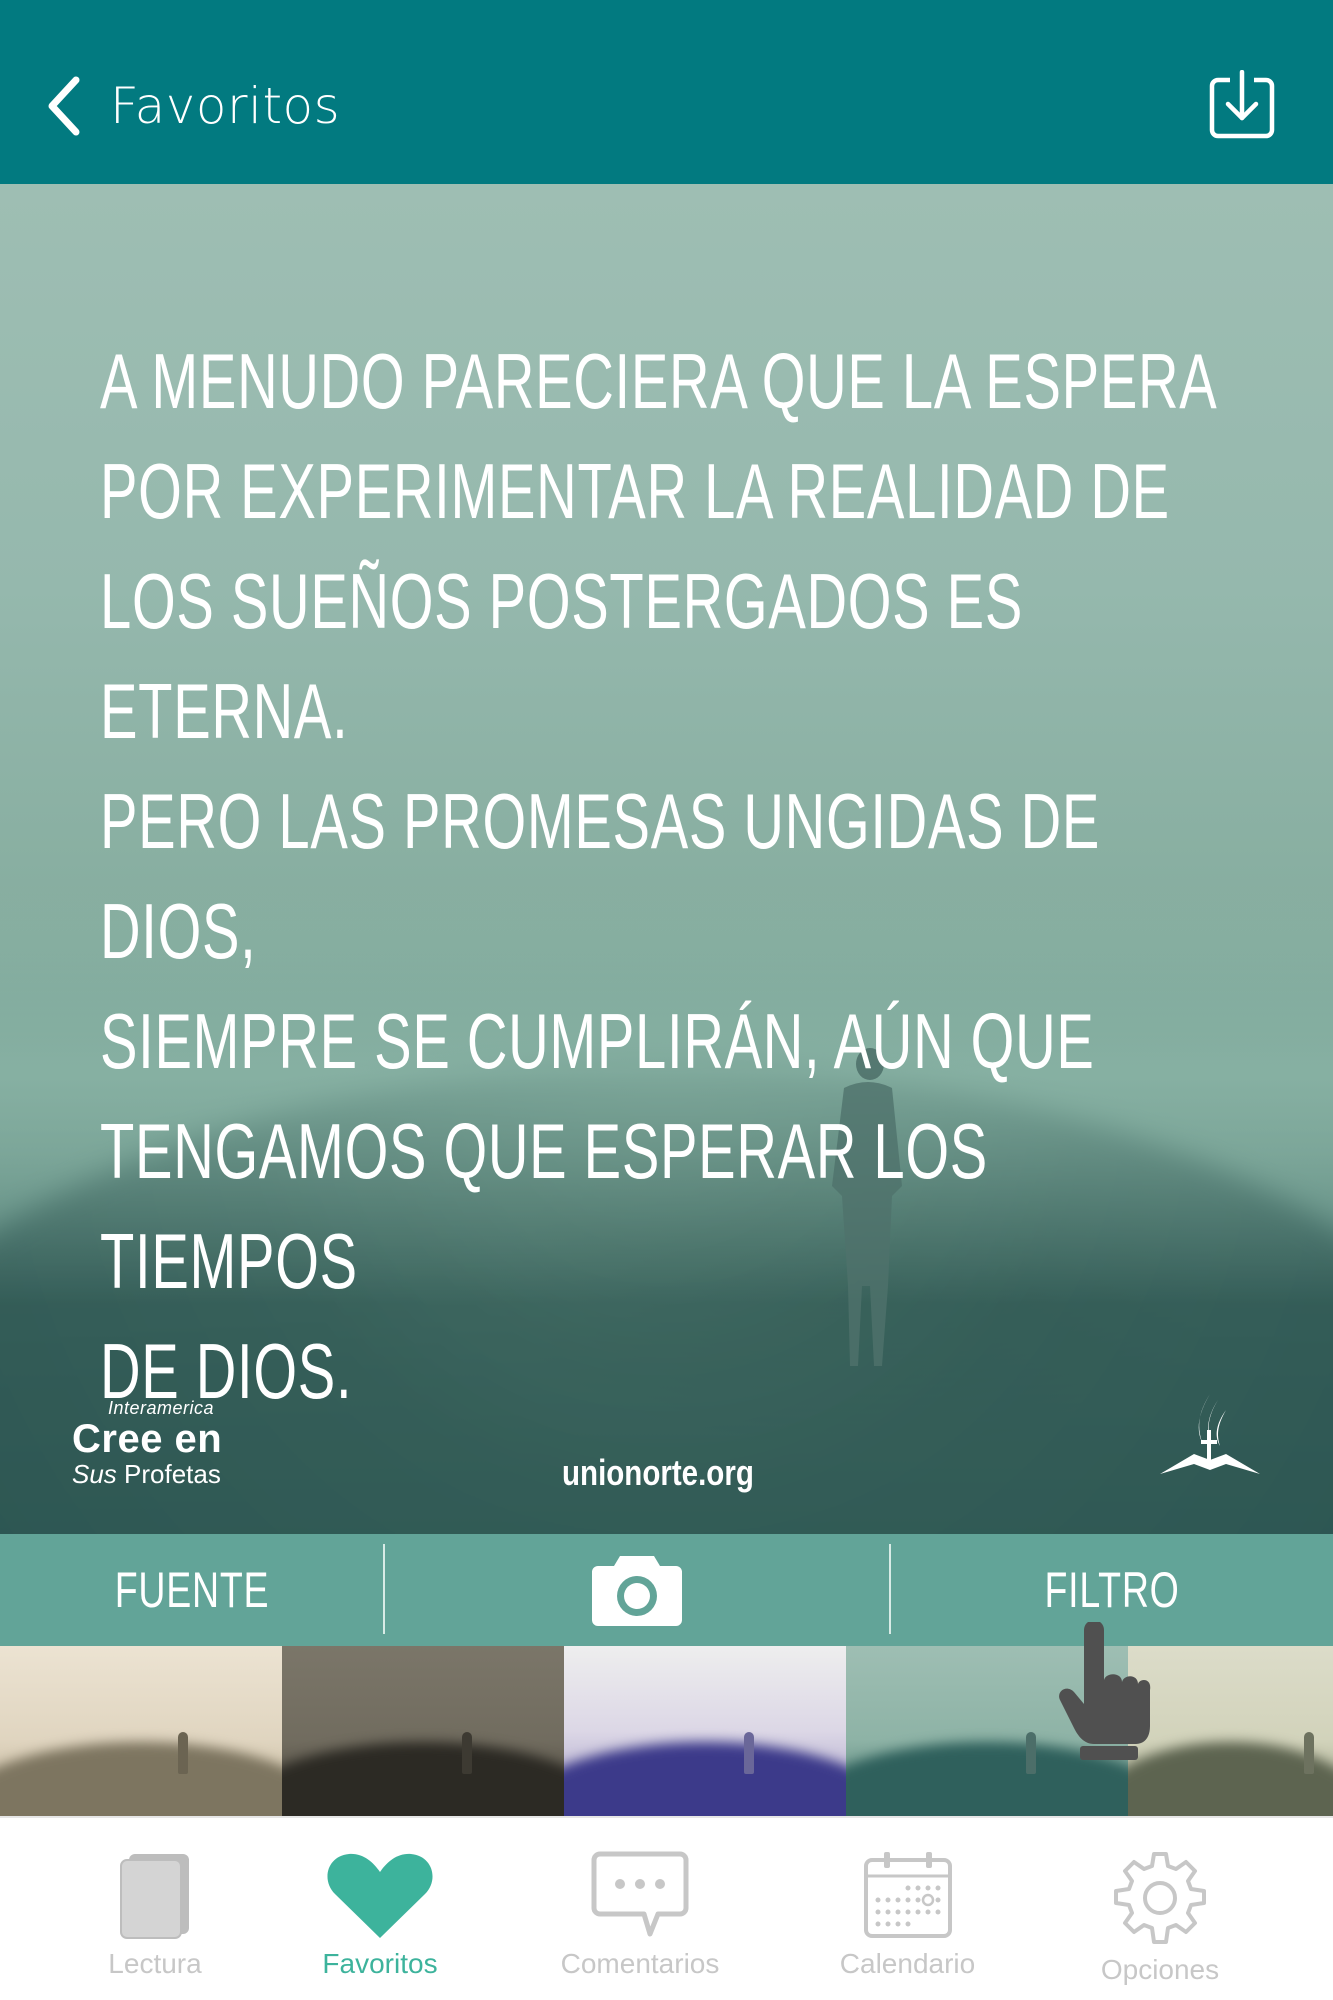 The image size is (1333, 2000). What do you see at coordinates (1230, 1731) in the screenshot?
I see `filter-thumb-pale-olive` at bounding box center [1230, 1731].